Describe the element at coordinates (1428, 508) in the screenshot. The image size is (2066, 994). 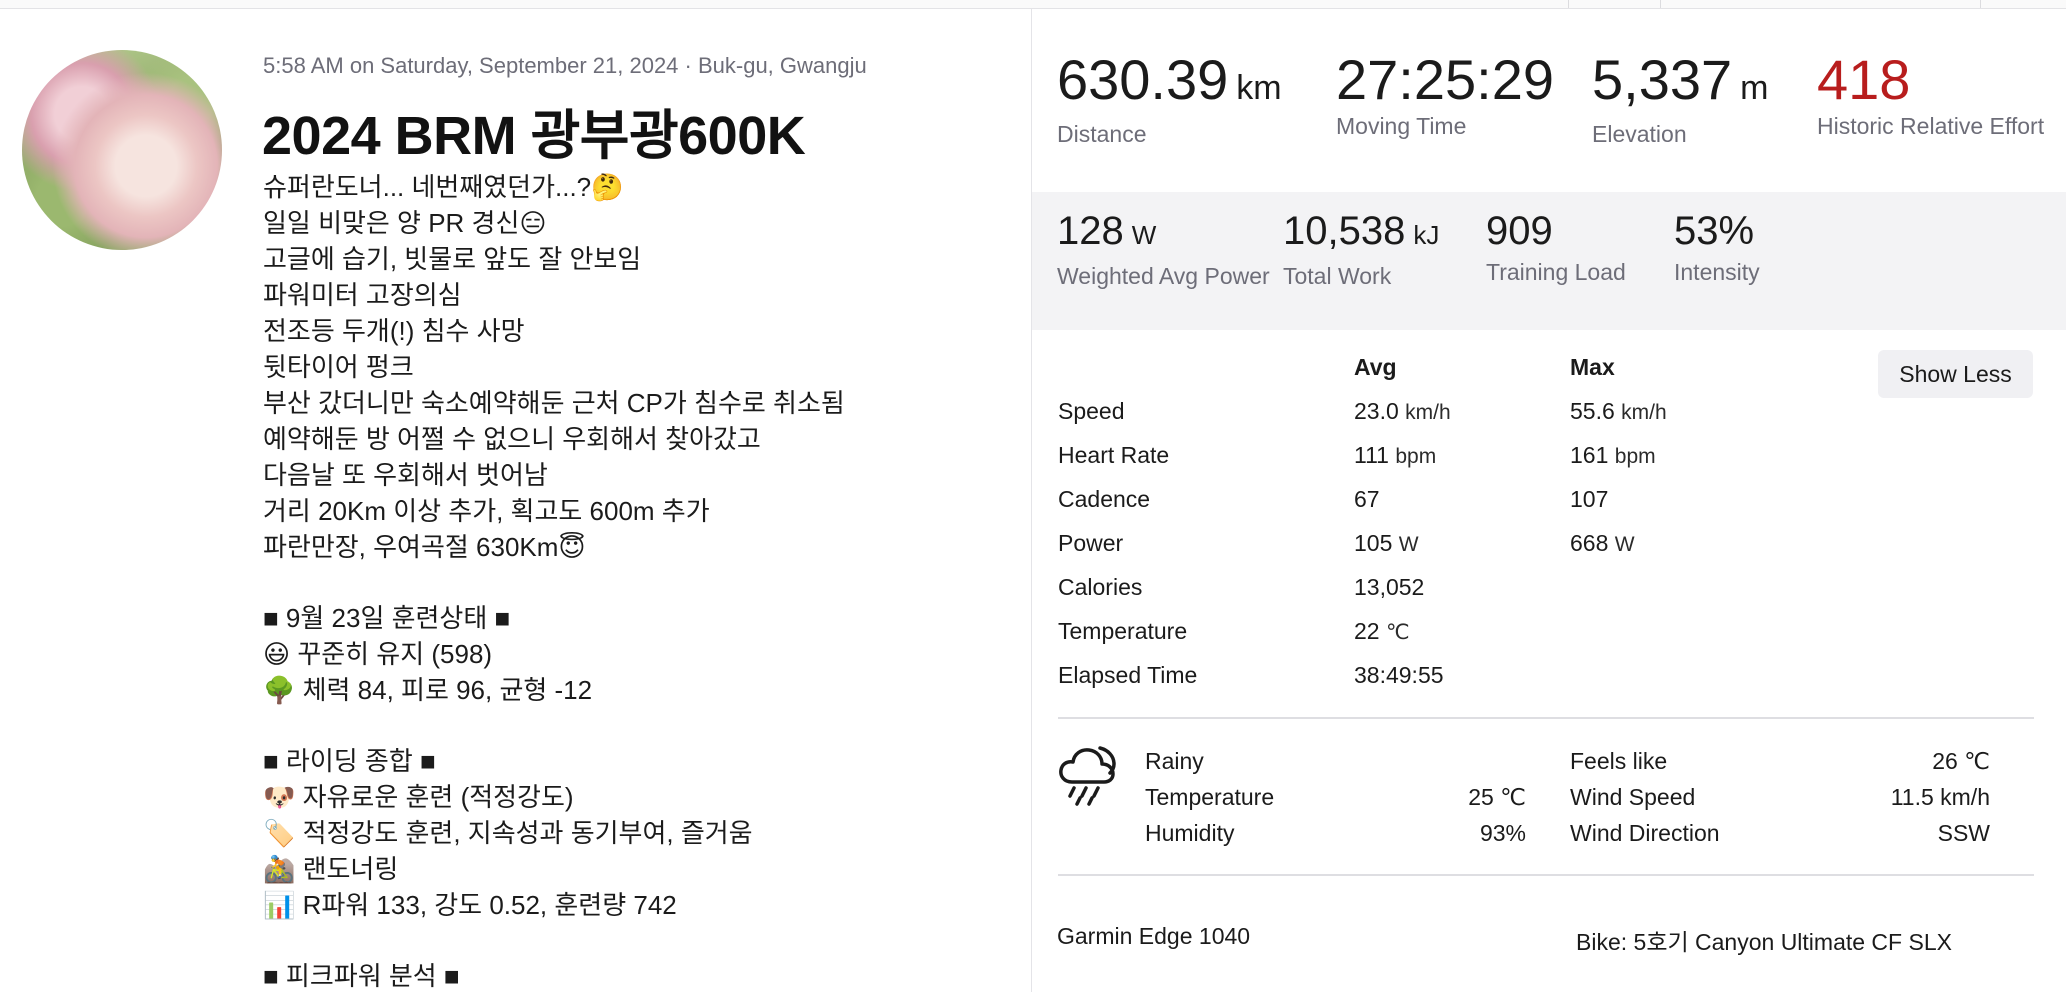
I see `table-row: Cadence 67 107` at that location.